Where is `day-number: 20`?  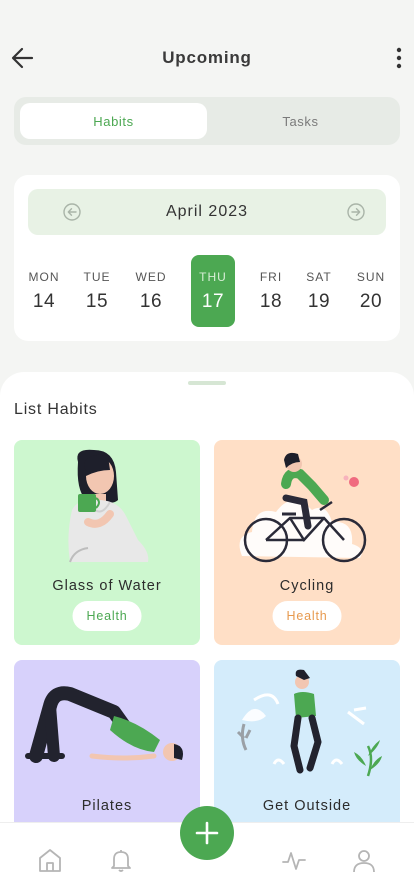
day-number: 20 is located at coordinates (371, 301).